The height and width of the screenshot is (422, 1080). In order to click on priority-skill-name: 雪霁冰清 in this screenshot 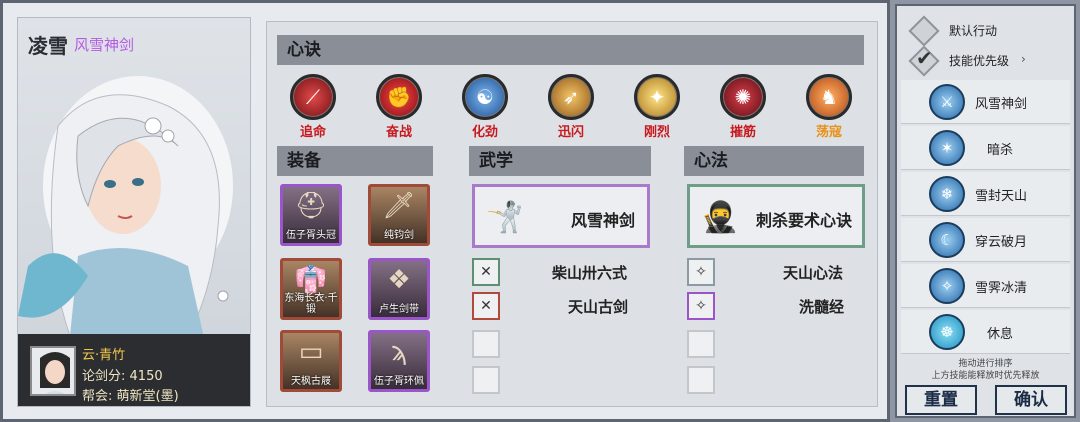, I will do `click(1001, 288)`.